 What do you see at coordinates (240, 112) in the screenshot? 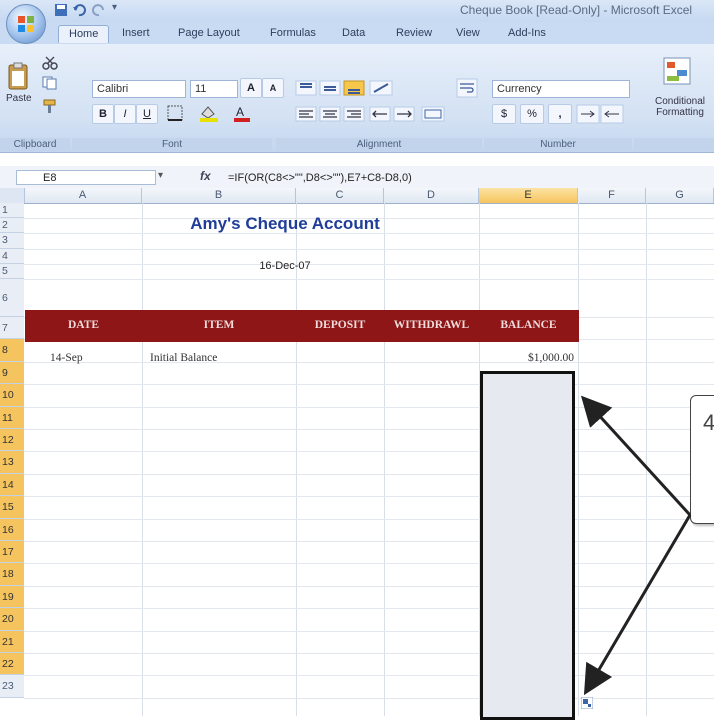
I see `svg-text: A` at bounding box center [240, 112].